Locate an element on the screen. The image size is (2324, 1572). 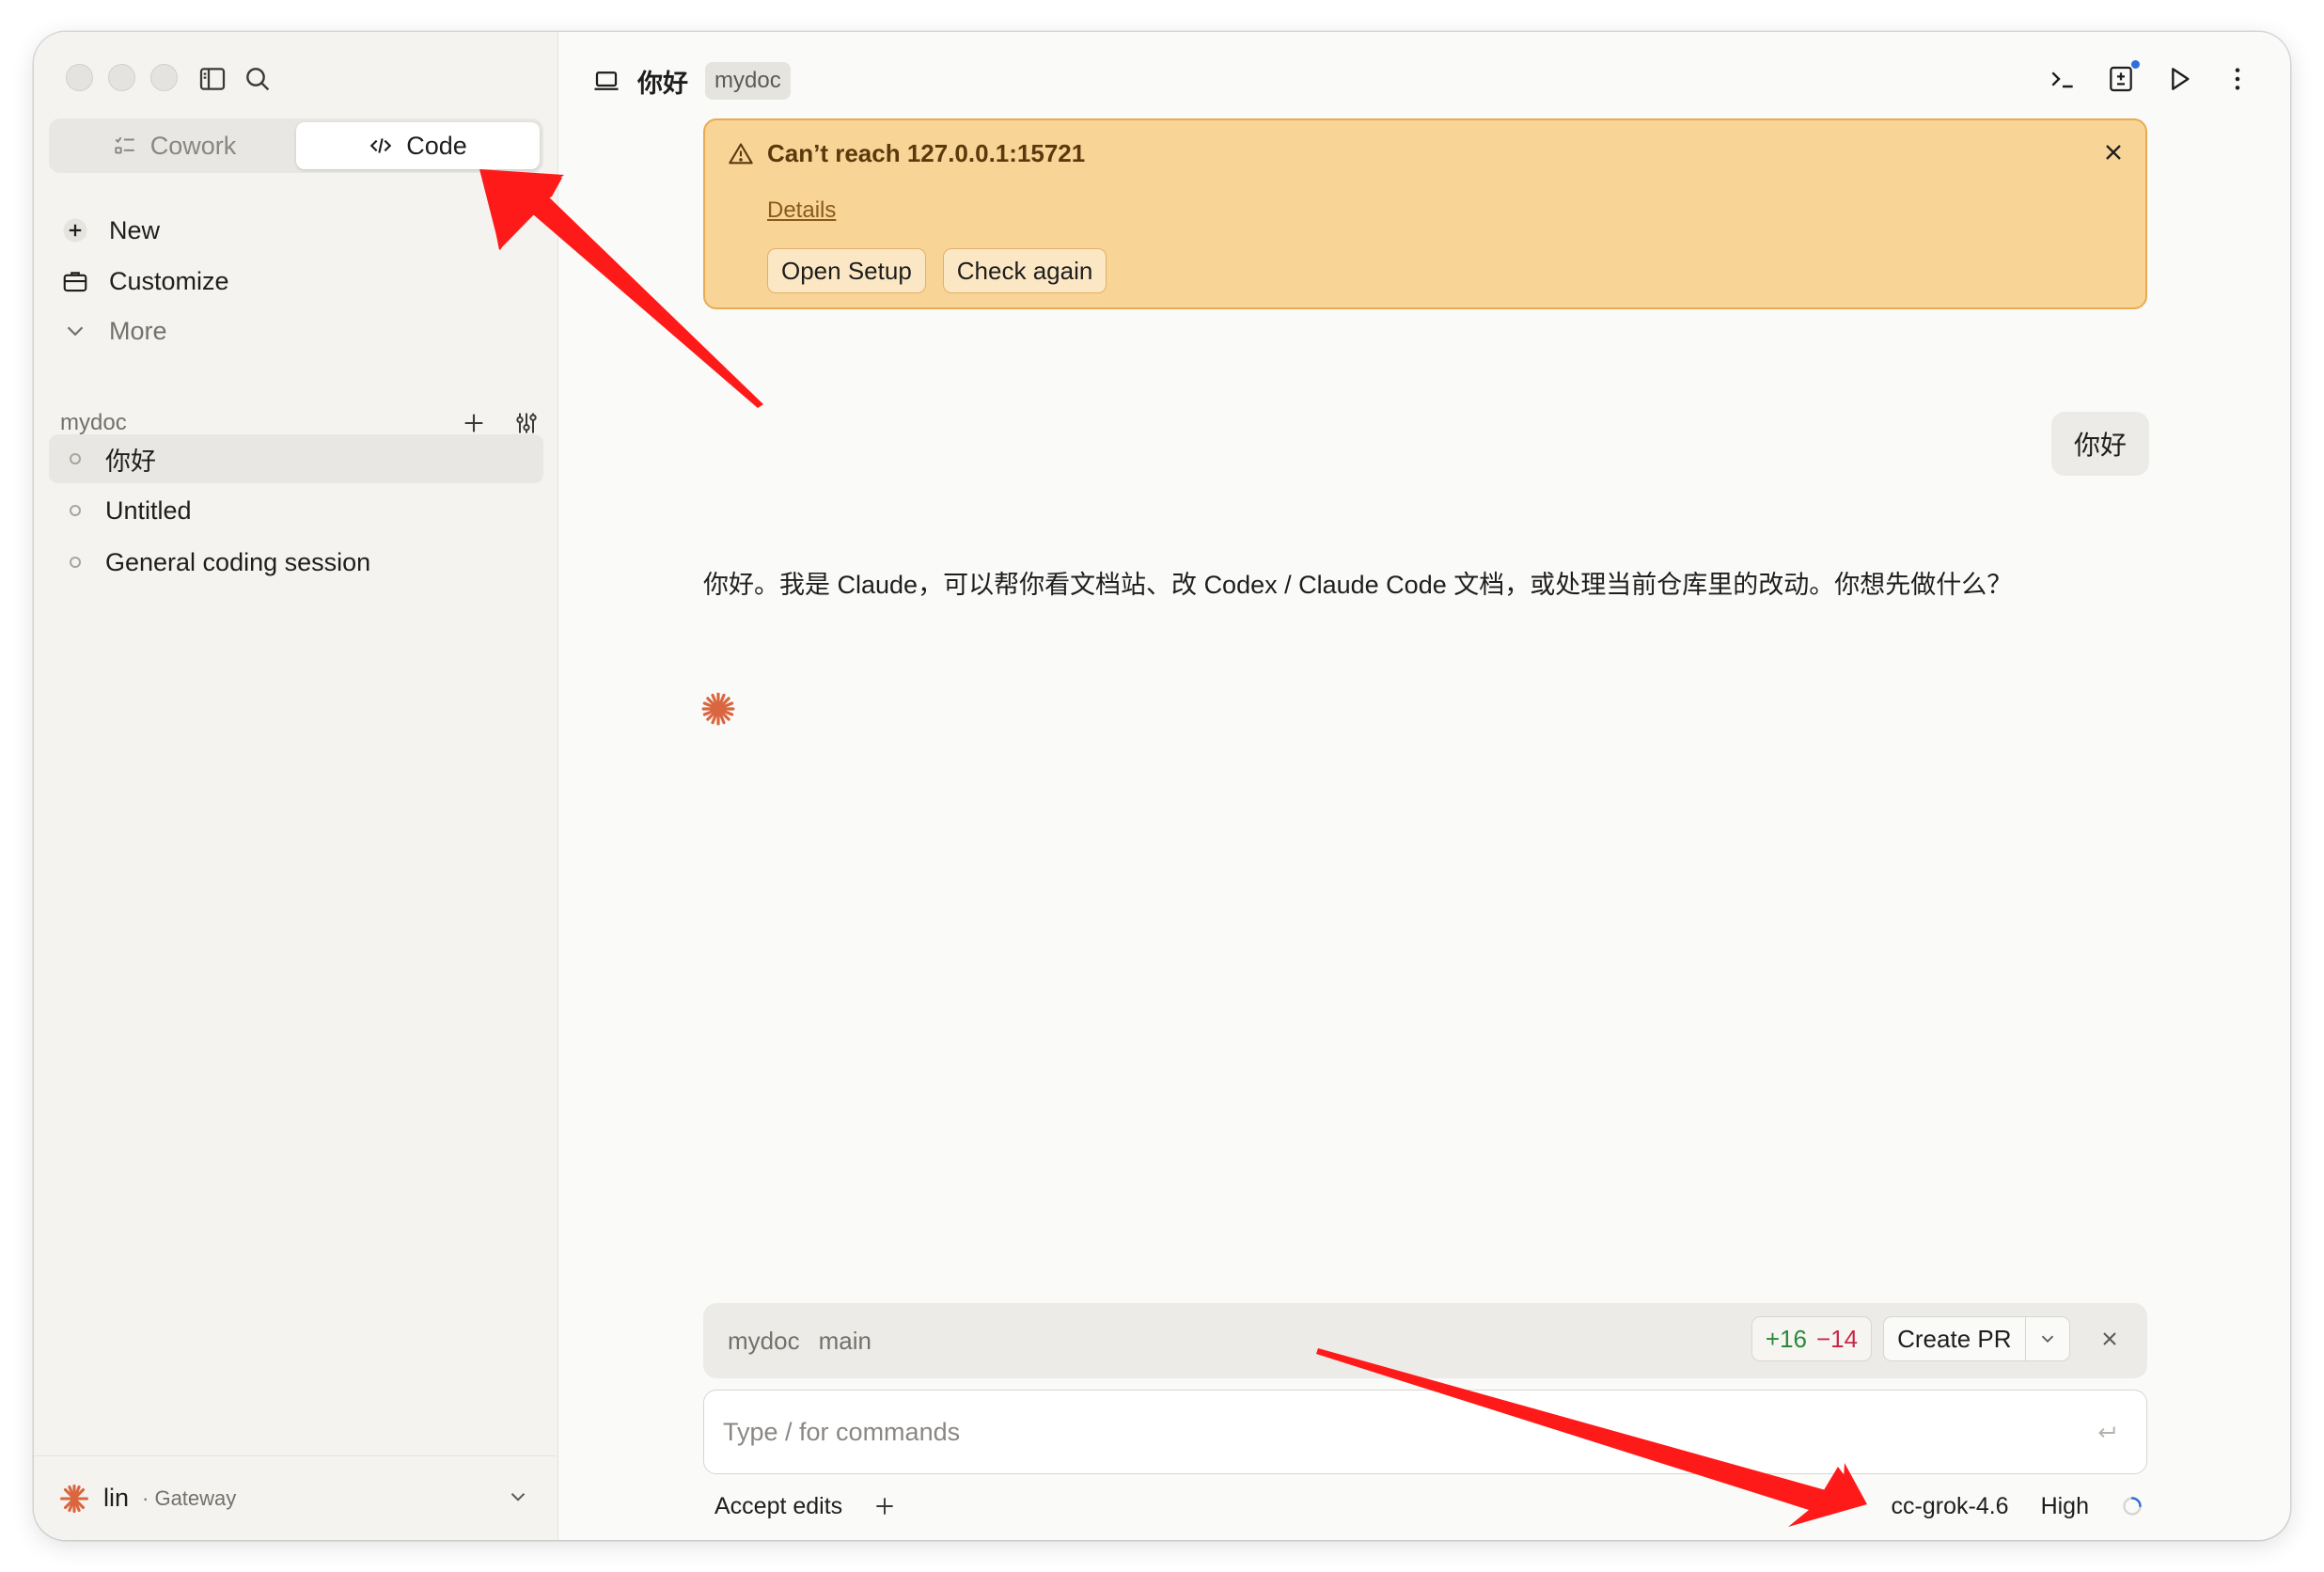
checklist-icon is located at coordinates (125, 145).